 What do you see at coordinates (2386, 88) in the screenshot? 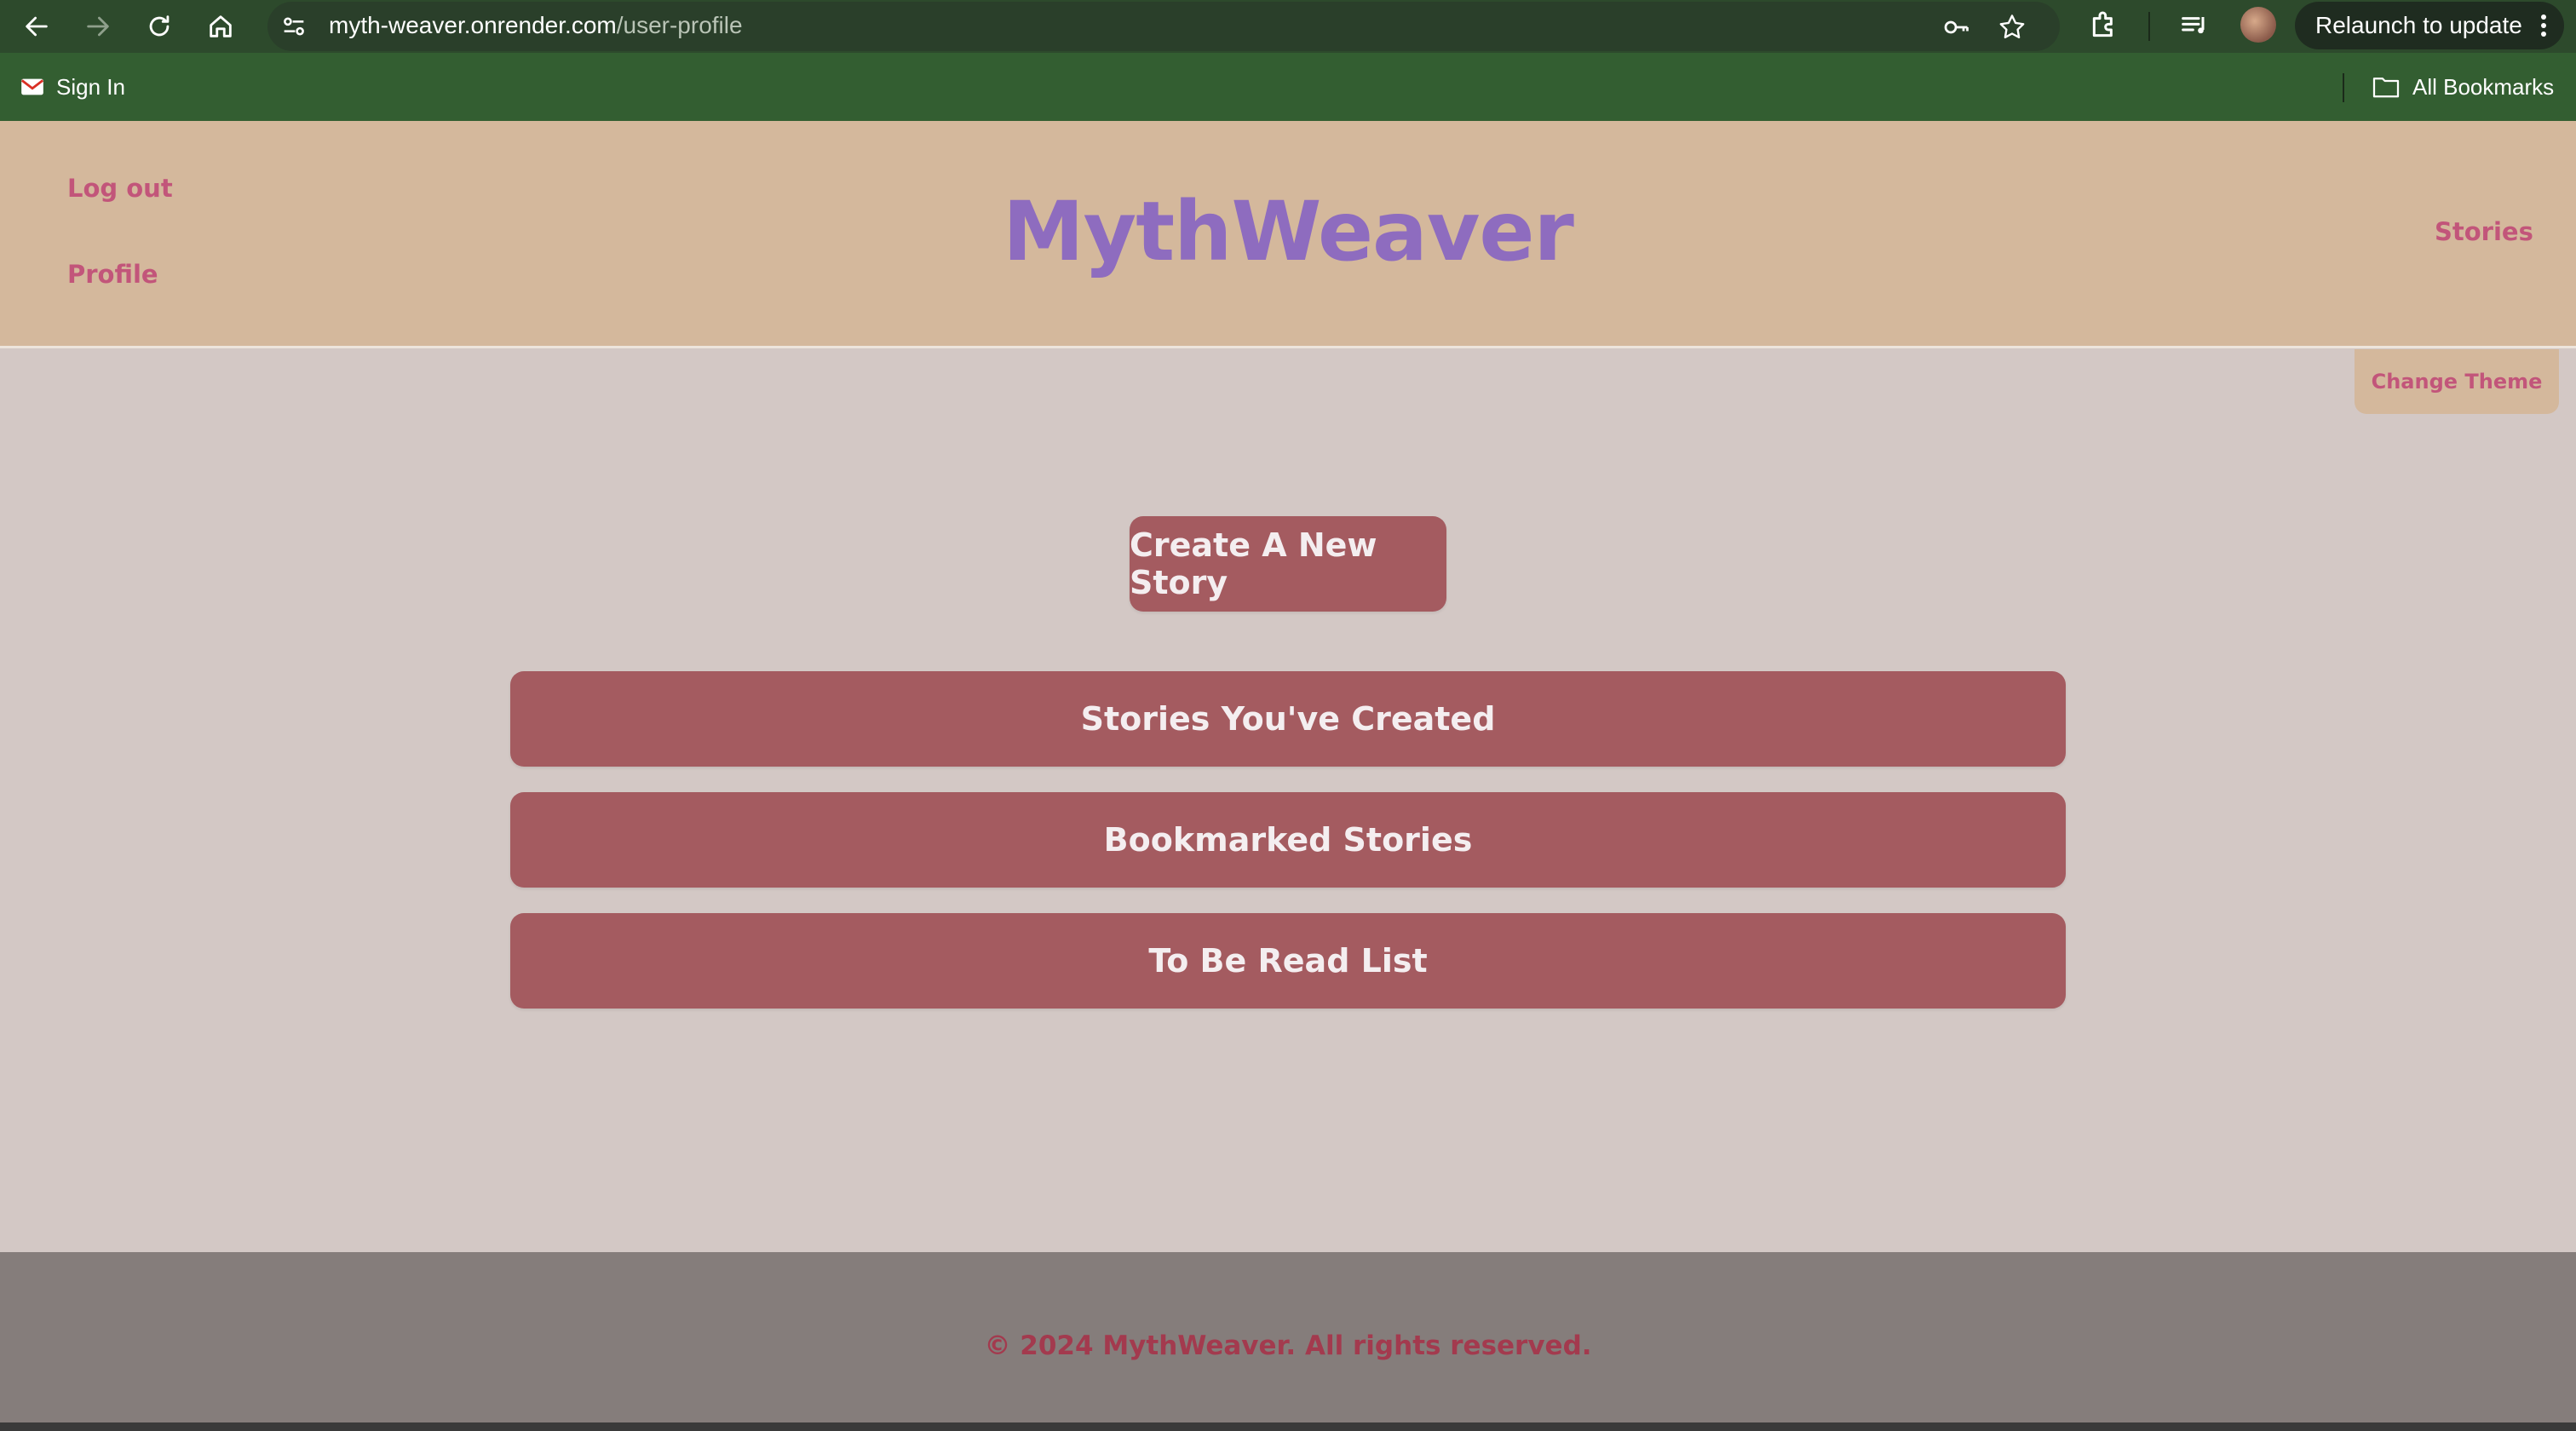
I see `folder-icon` at bounding box center [2386, 88].